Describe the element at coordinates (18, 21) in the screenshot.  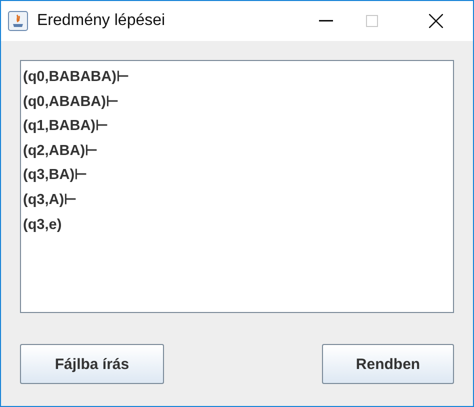
I see `app-icon` at that location.